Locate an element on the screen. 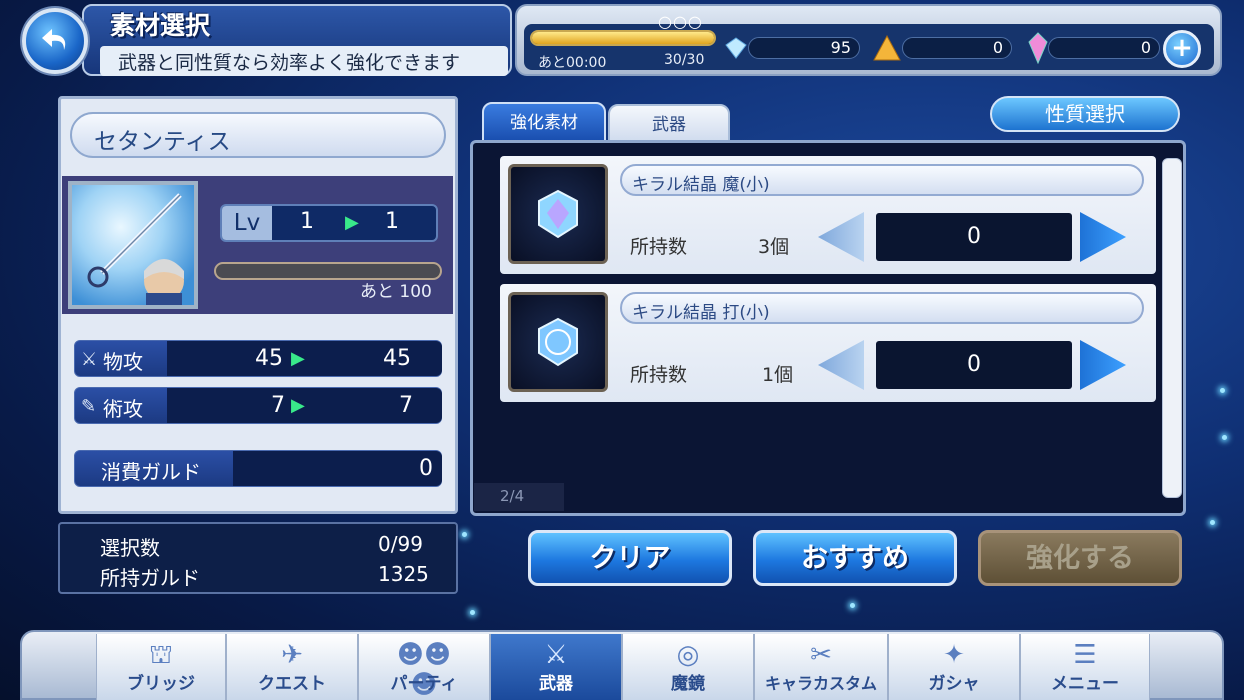 The width and height of the screenshot is (1244, 700). page-indicator: 2/4 is located at coordinates (519, 497).